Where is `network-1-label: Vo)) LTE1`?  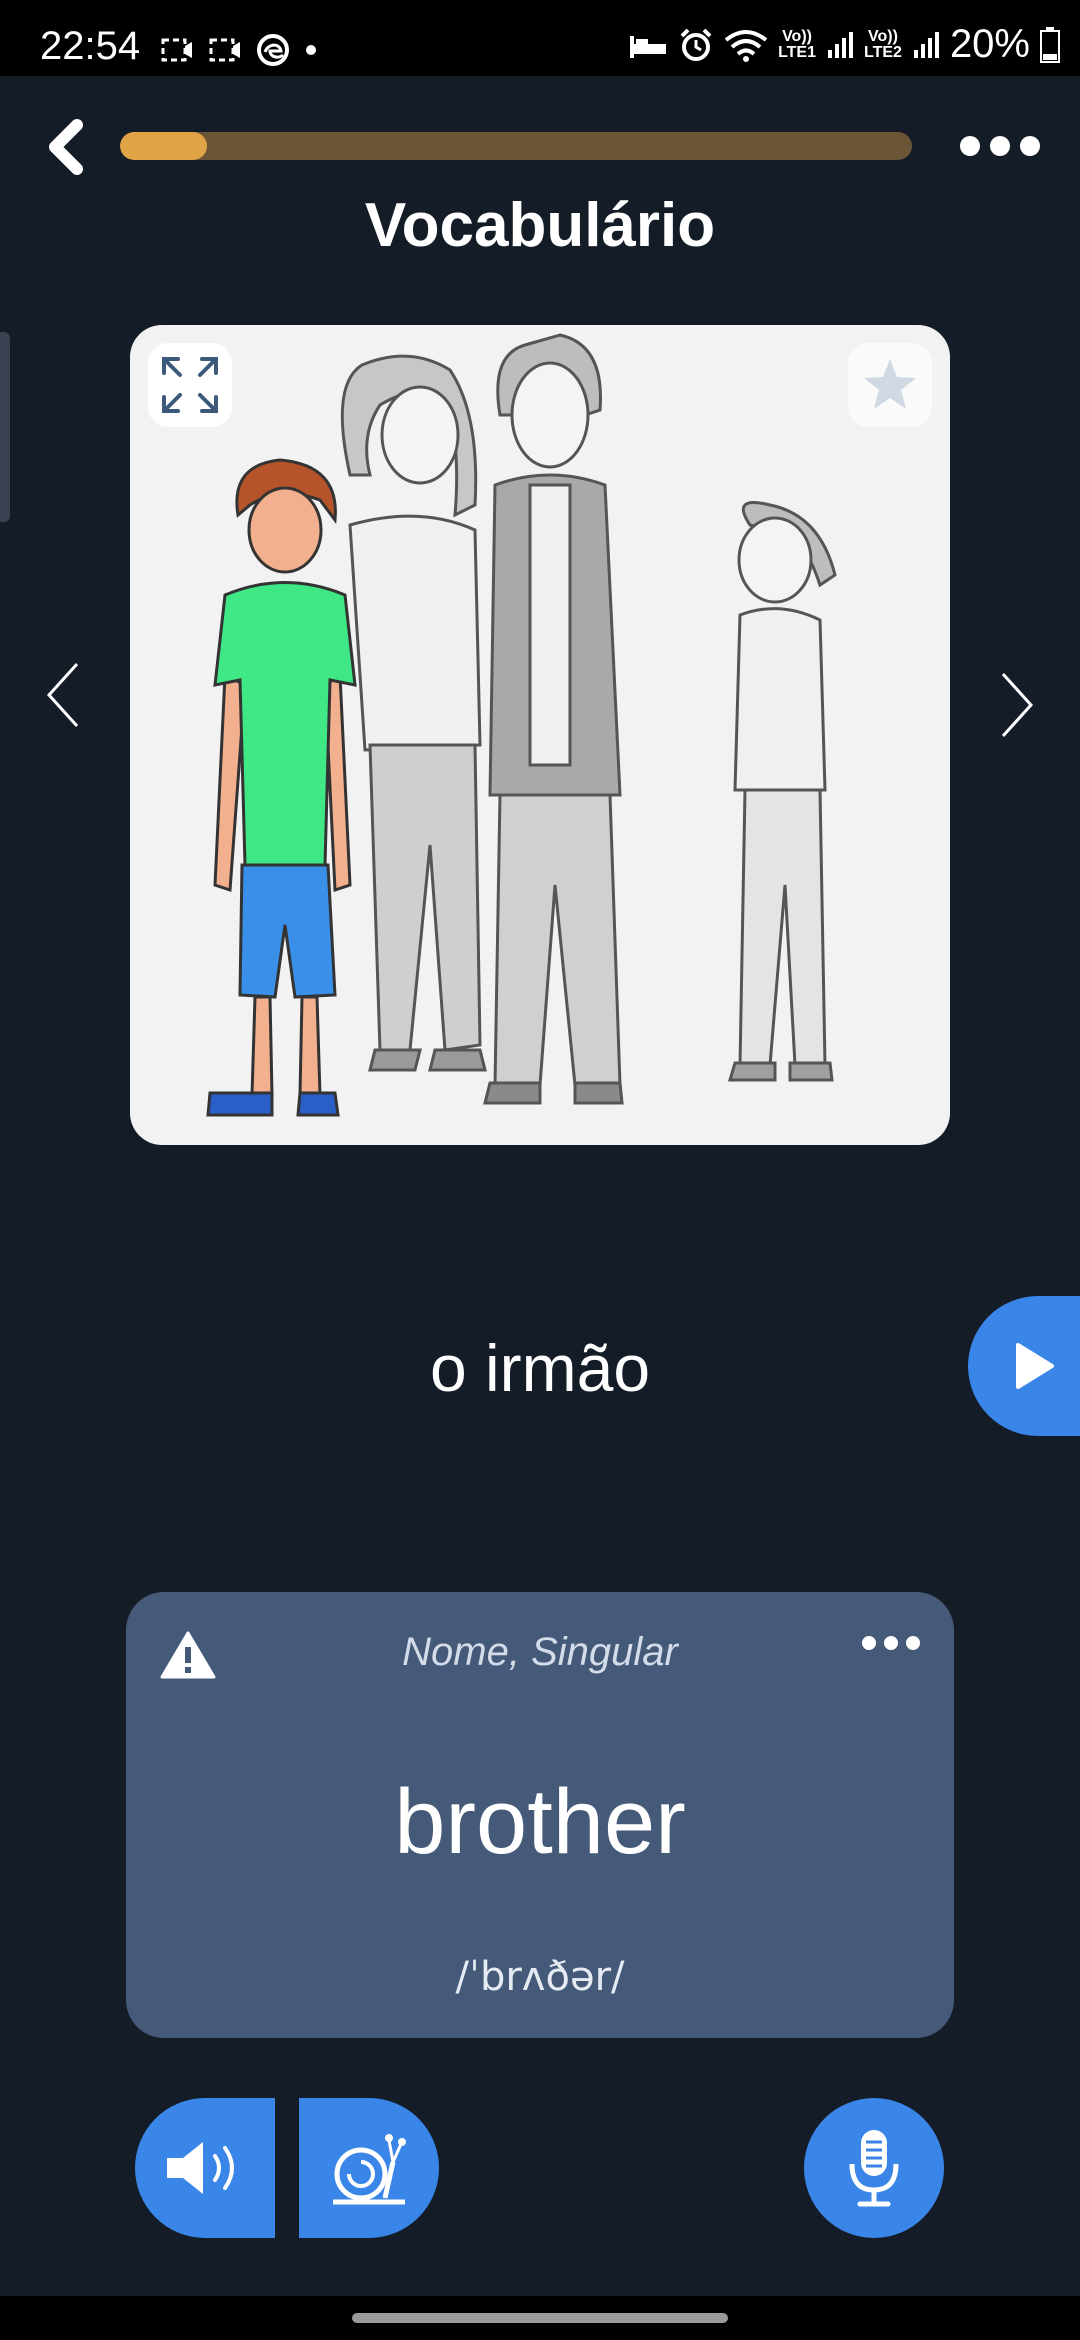 network-1-label: Vo)) LTE1 is located at coordinates (797, 44).